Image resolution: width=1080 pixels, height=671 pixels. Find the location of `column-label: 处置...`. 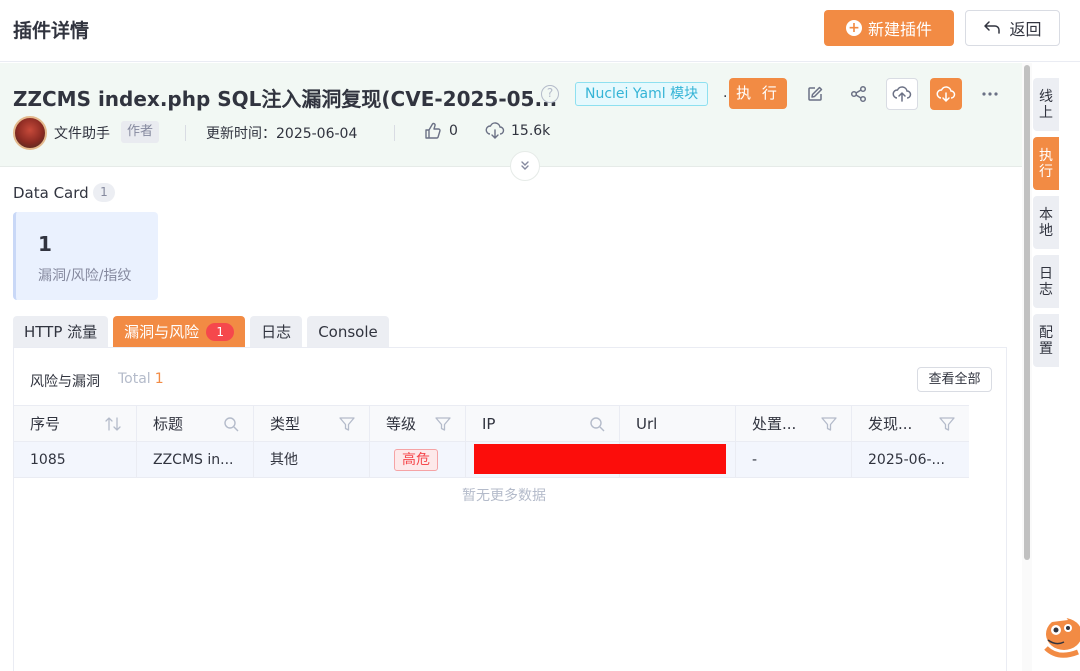

column-label: 处置... is located at coordinates (774, 424).